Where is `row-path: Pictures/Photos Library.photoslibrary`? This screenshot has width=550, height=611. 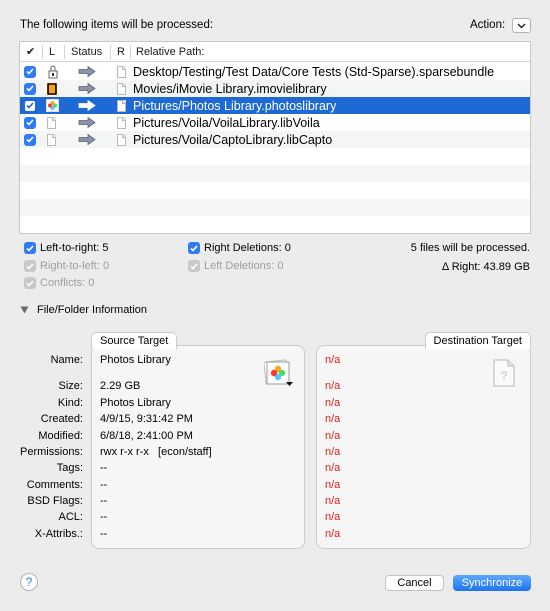
row-path: Pictures/Photos Library.photoslibrary is located at coordinates (235, 105).